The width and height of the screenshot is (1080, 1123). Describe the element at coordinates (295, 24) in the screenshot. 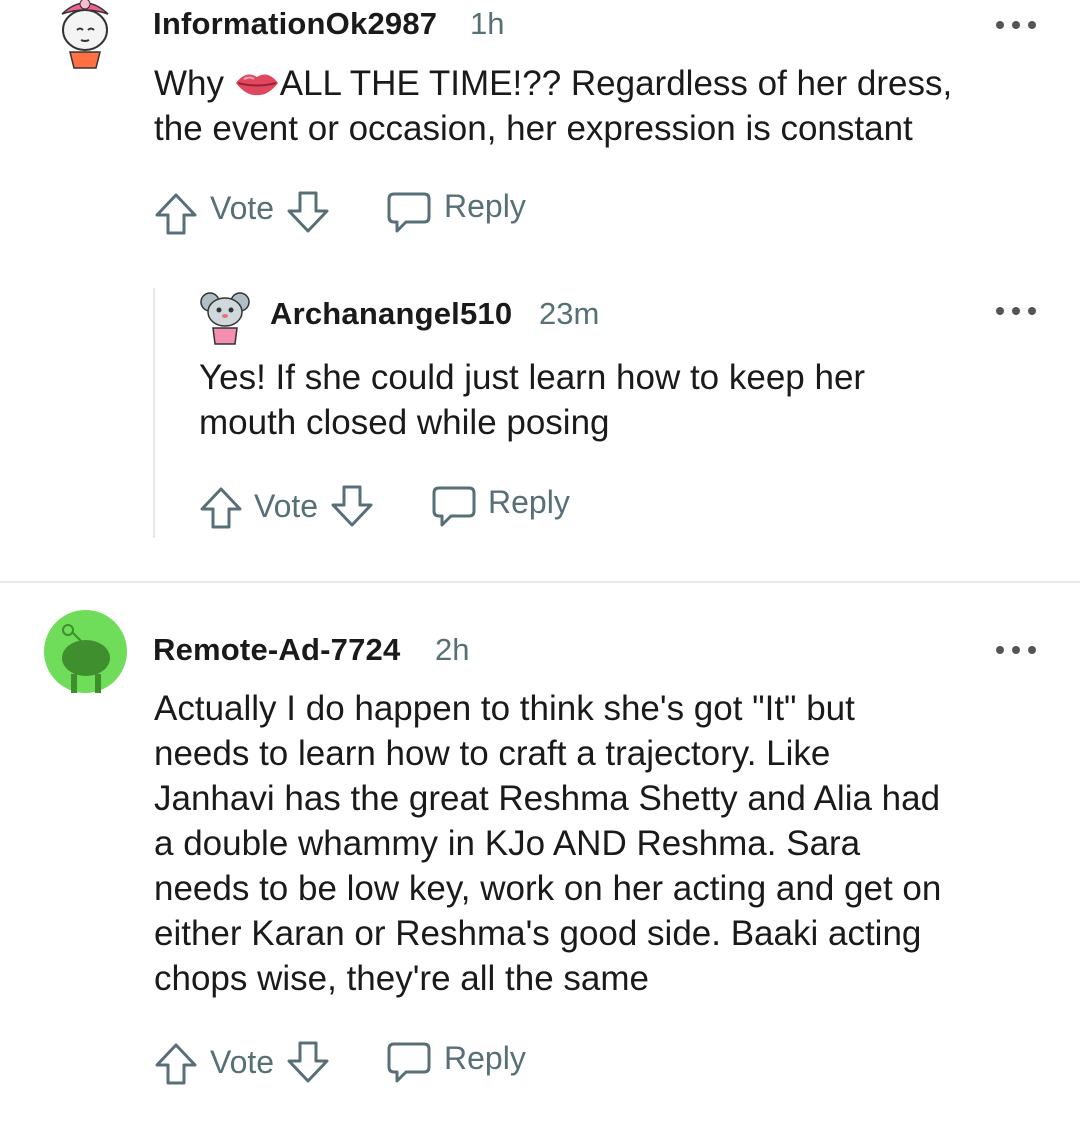

I see `username: InformationOk2987` at that location.